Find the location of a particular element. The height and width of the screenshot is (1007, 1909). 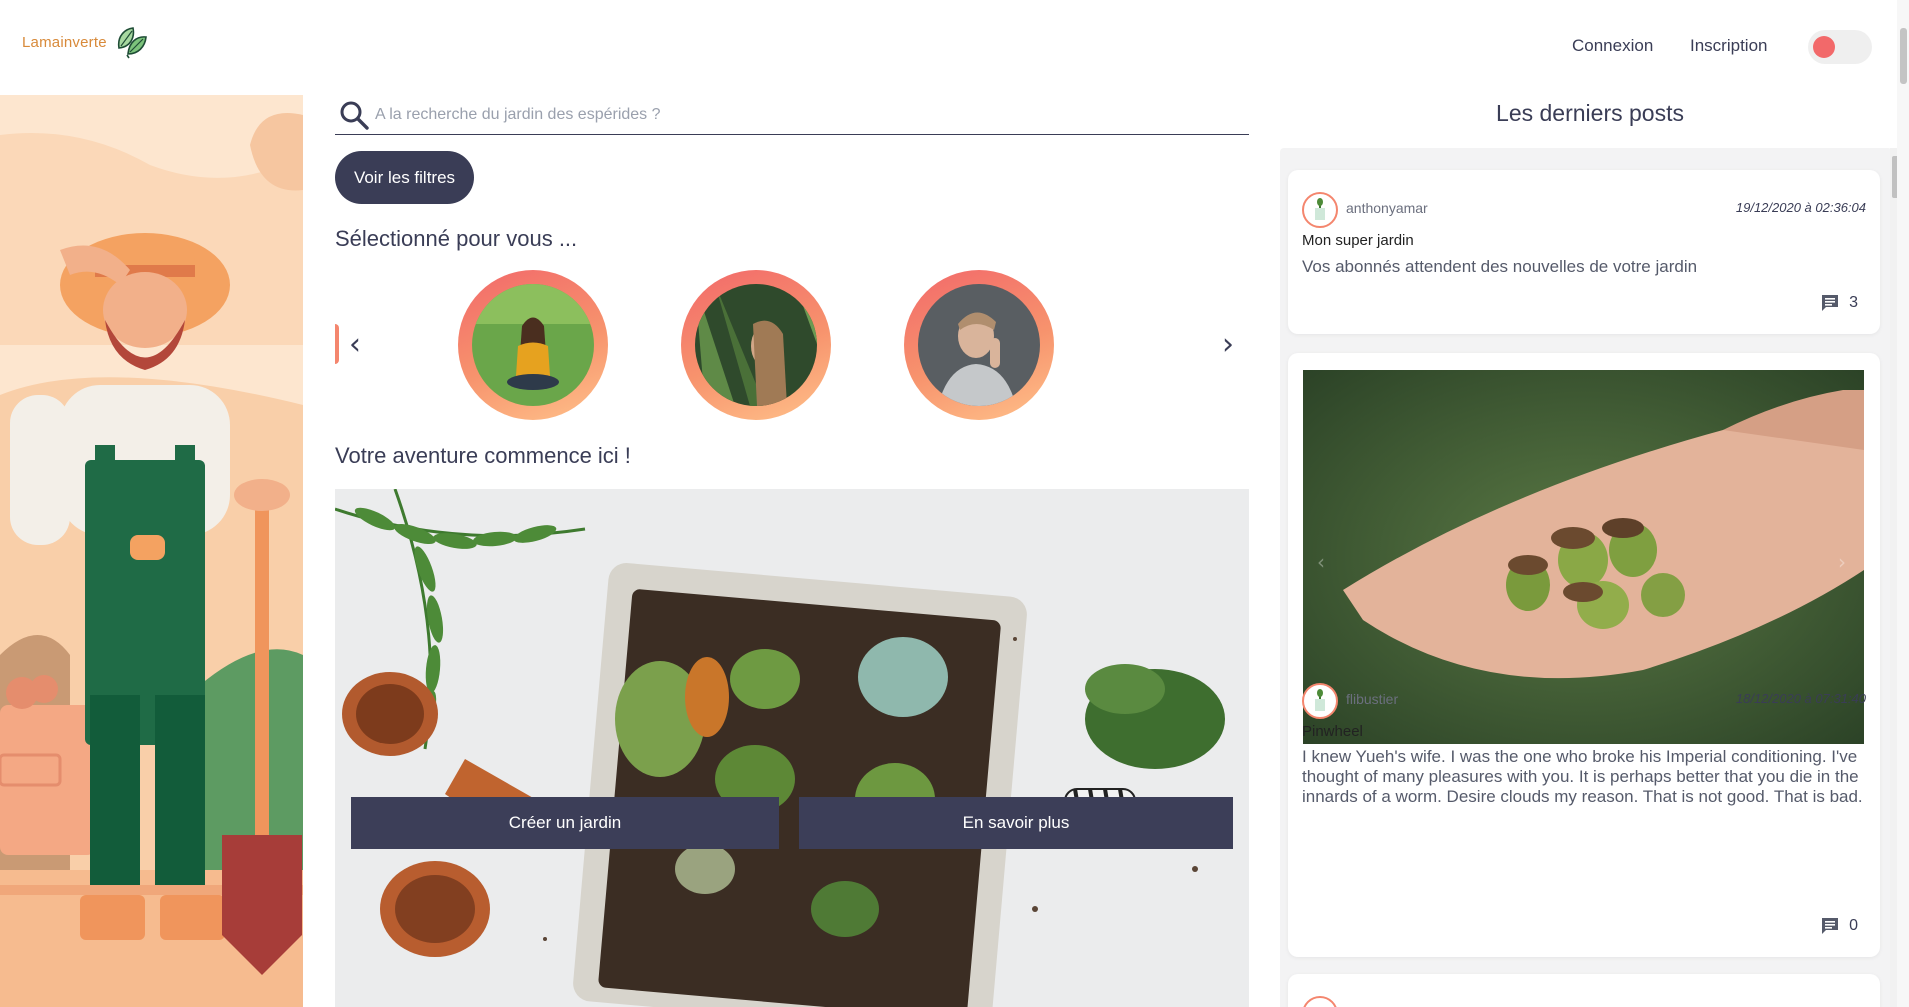

post-image: ‹ › is located at coordinates (1583, 557).